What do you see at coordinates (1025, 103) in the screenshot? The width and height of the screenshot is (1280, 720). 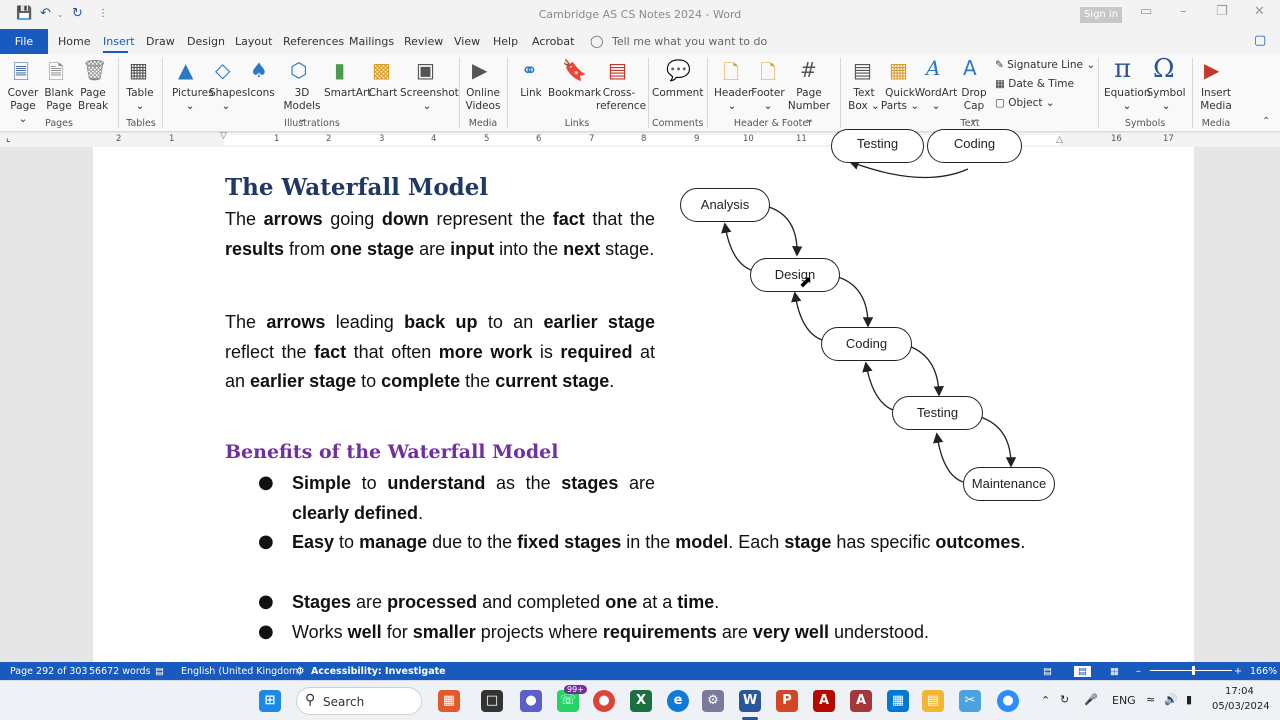 I see `object-button: ▢ Object ⌄` at bounding box center [1025, 103].